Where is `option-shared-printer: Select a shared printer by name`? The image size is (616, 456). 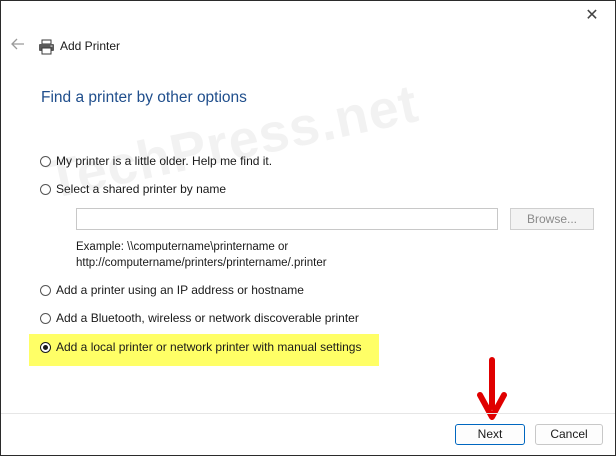
option-shared-printer: Select a shared printer by name is located at coordinates (133, 189).